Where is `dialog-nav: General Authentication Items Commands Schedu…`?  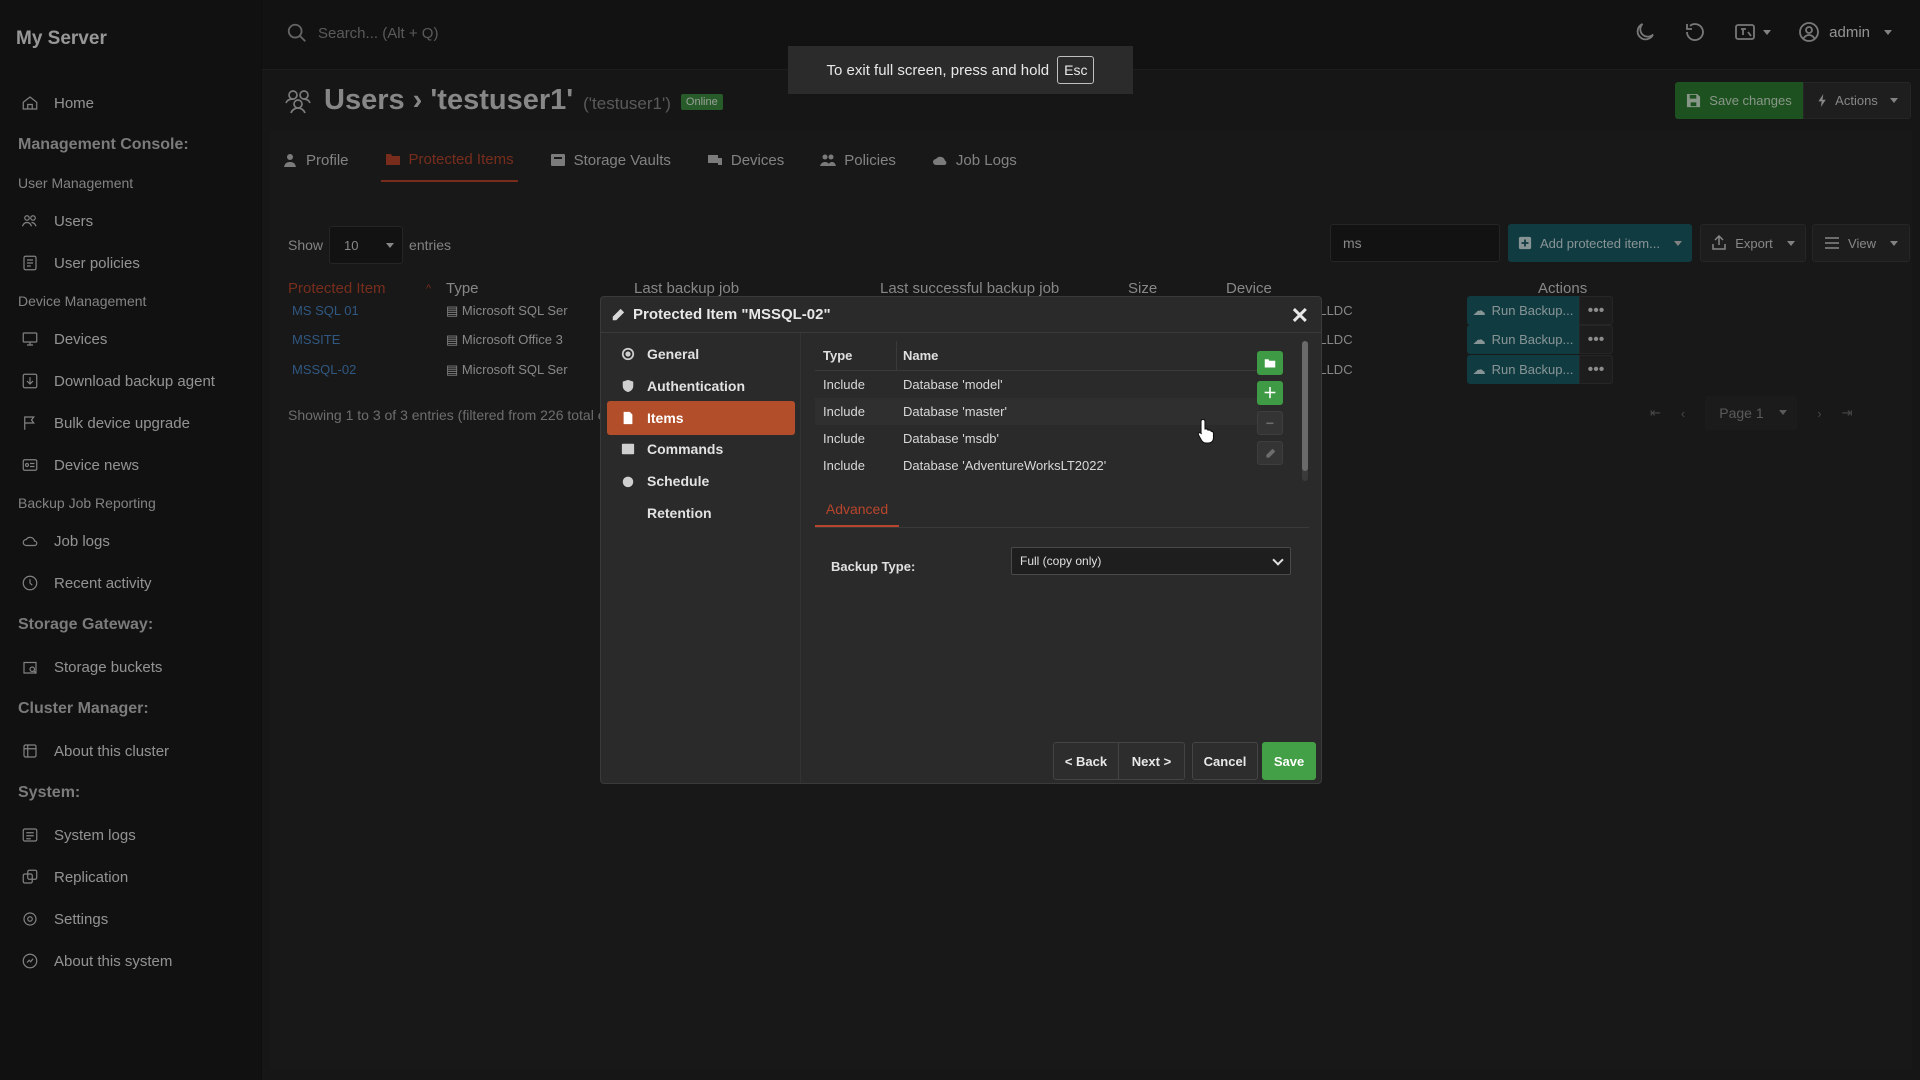 dialog-nav: General Authentication Items Commands Schedu… is located at coordinates (701, 558).